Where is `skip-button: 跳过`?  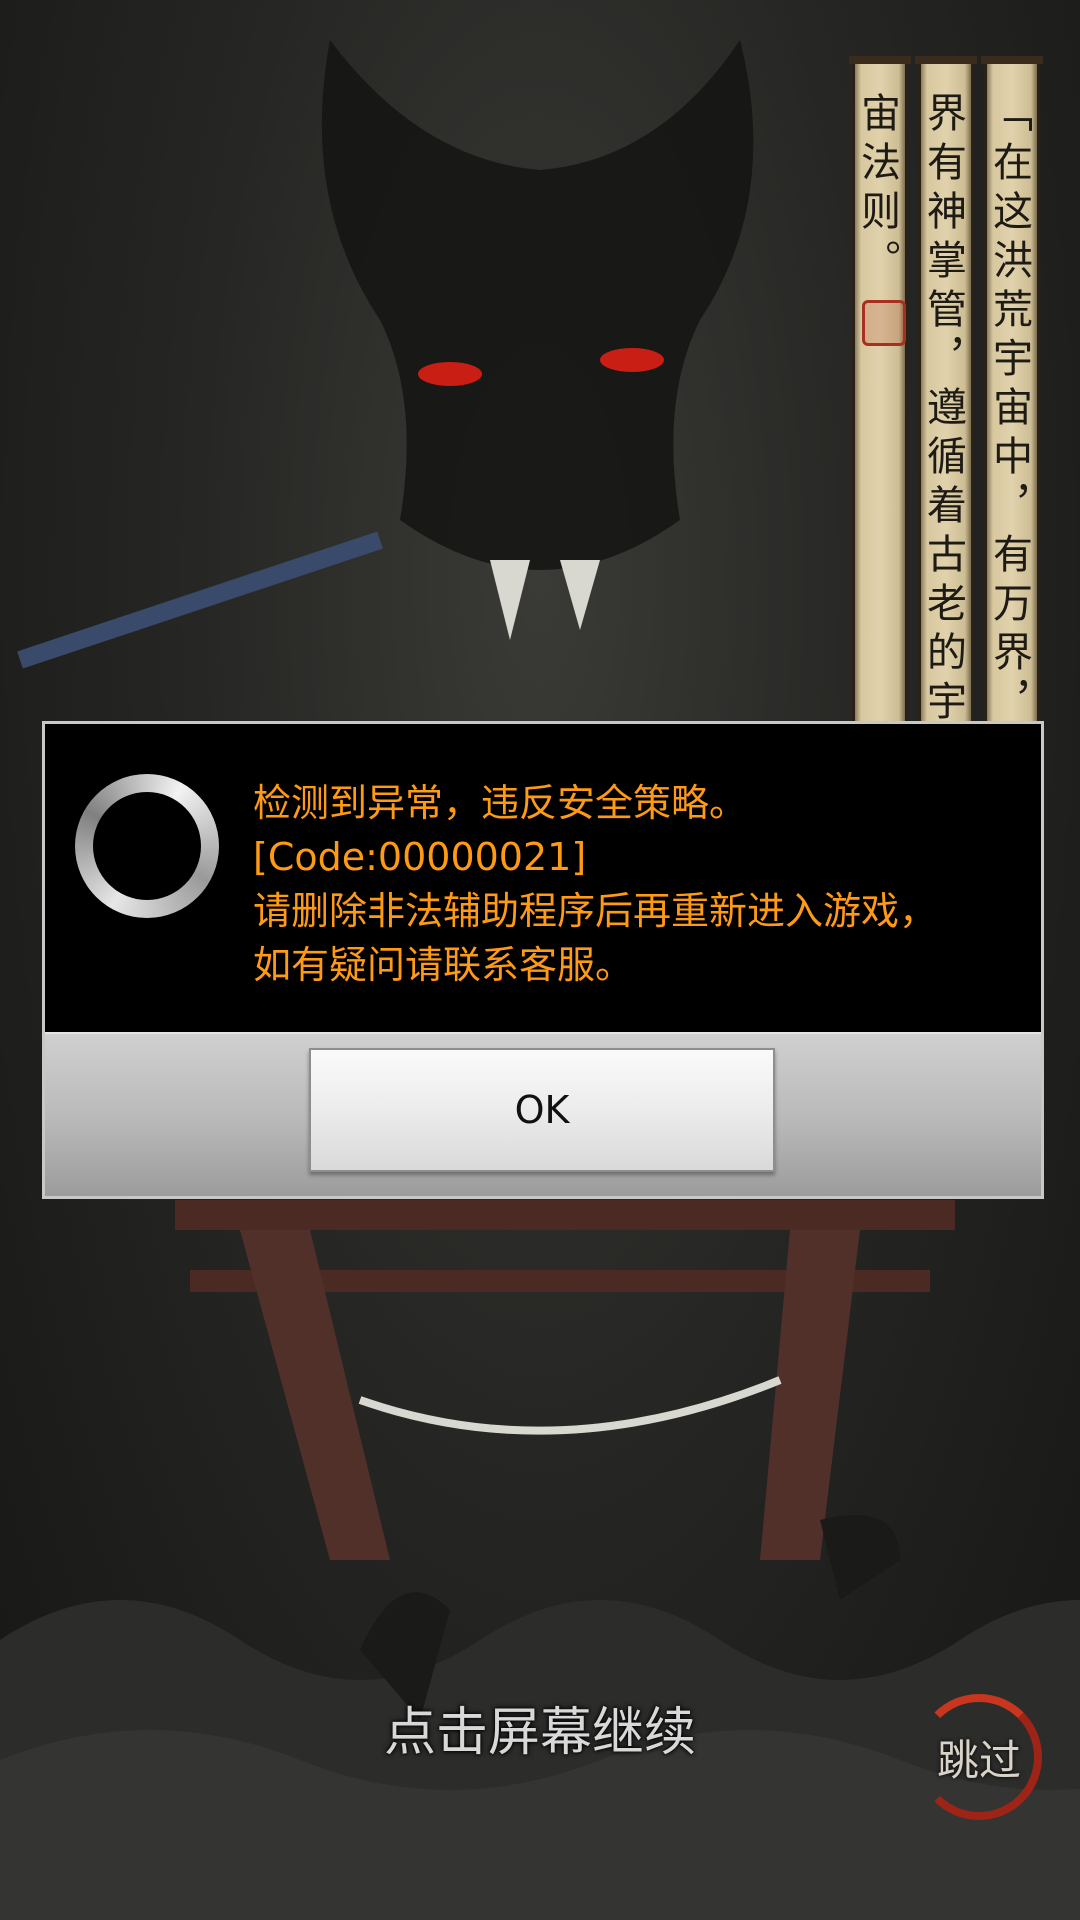
skip-button: 跳过 is located at coordinates (979, 1757).